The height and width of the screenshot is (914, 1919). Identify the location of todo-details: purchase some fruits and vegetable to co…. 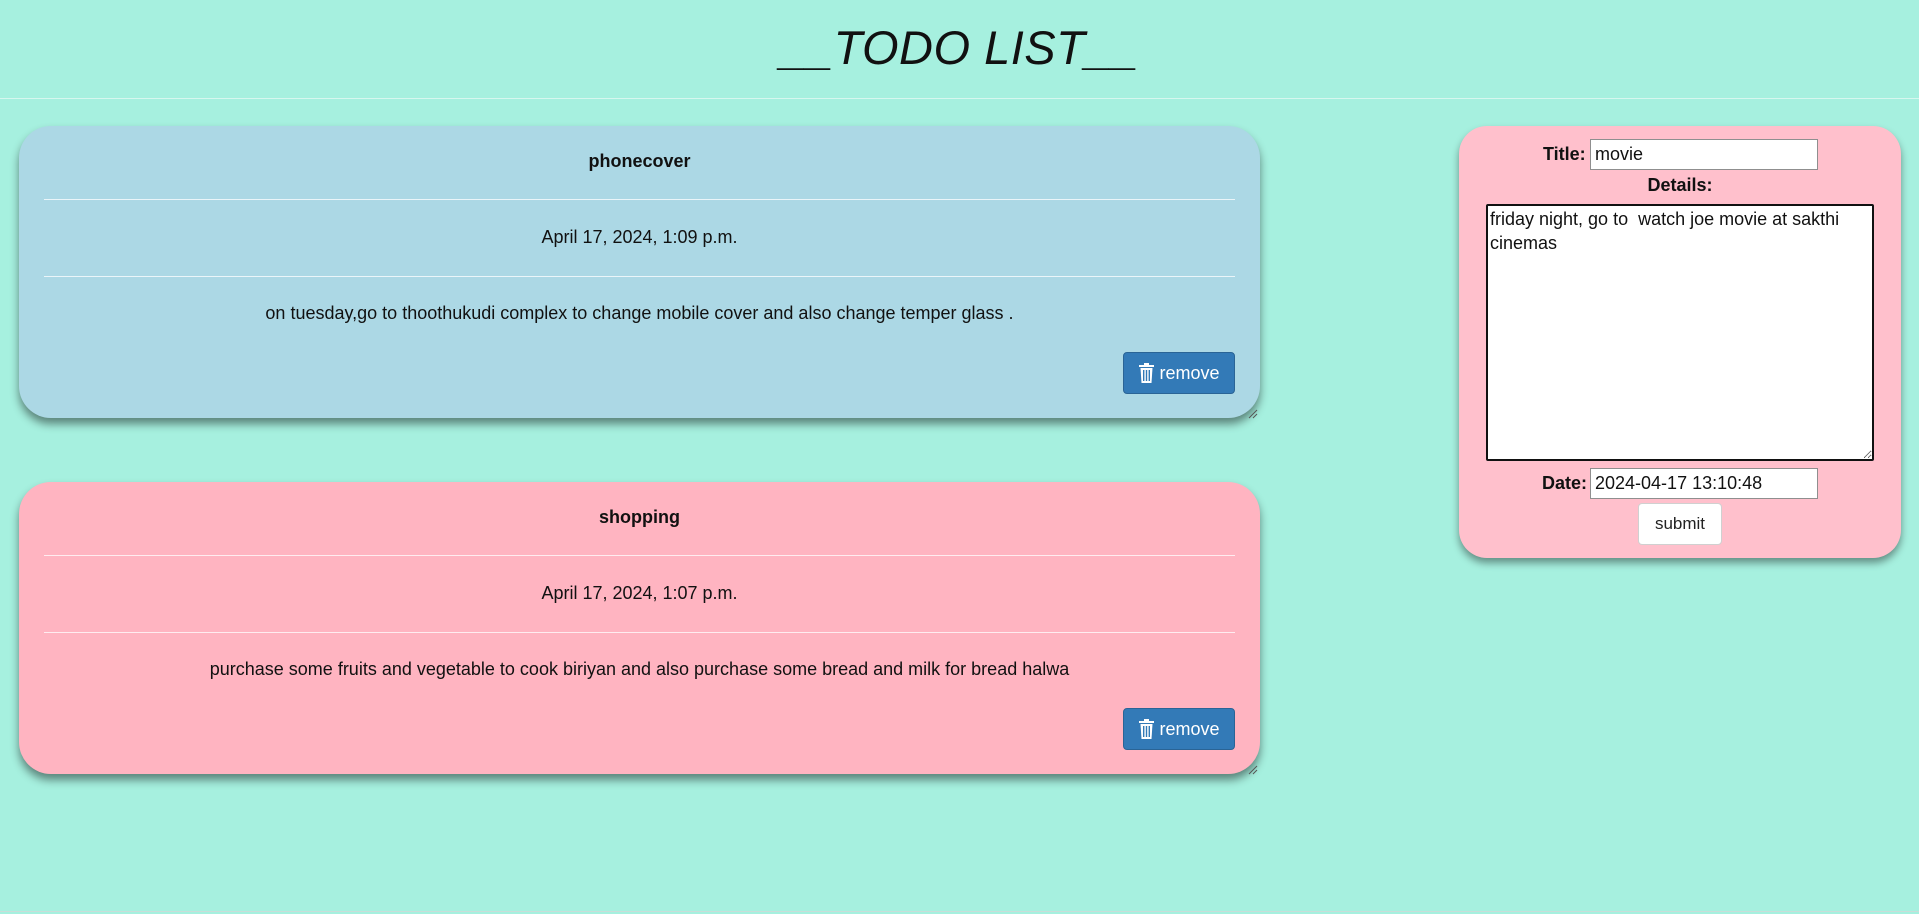
(639, 669).